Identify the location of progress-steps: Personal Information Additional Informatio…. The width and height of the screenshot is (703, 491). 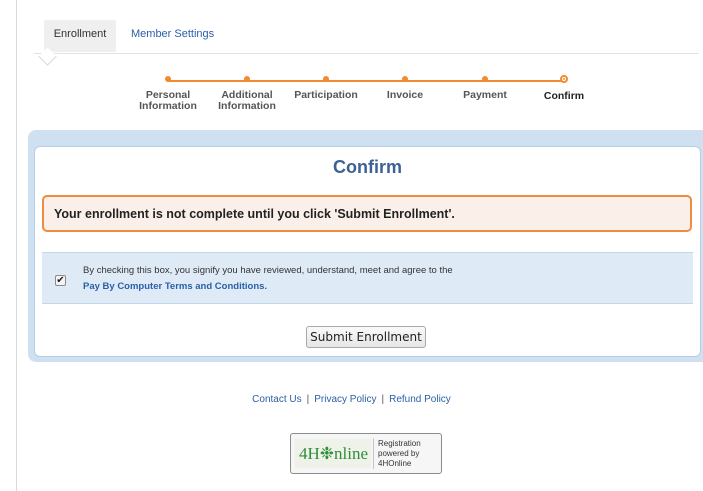
(365, 97).